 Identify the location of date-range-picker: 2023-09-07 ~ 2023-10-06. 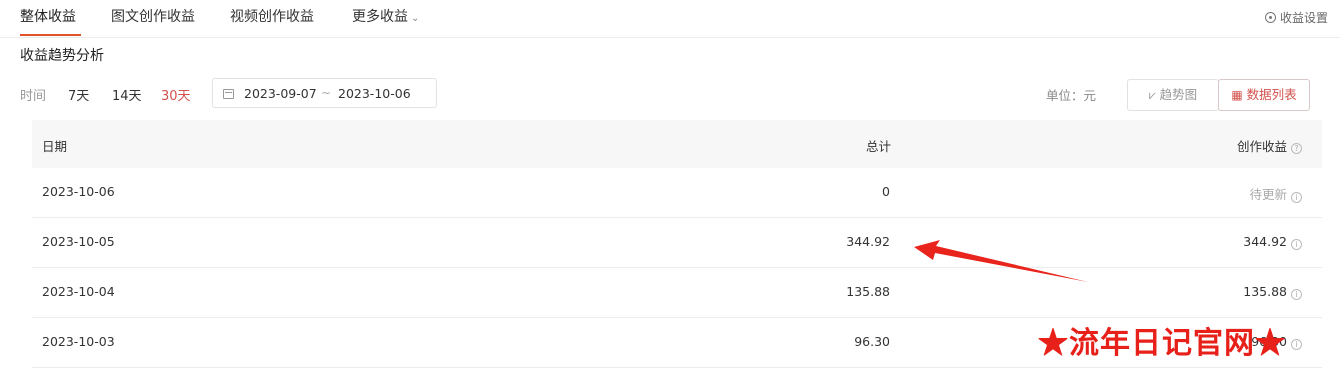
(324, 93).